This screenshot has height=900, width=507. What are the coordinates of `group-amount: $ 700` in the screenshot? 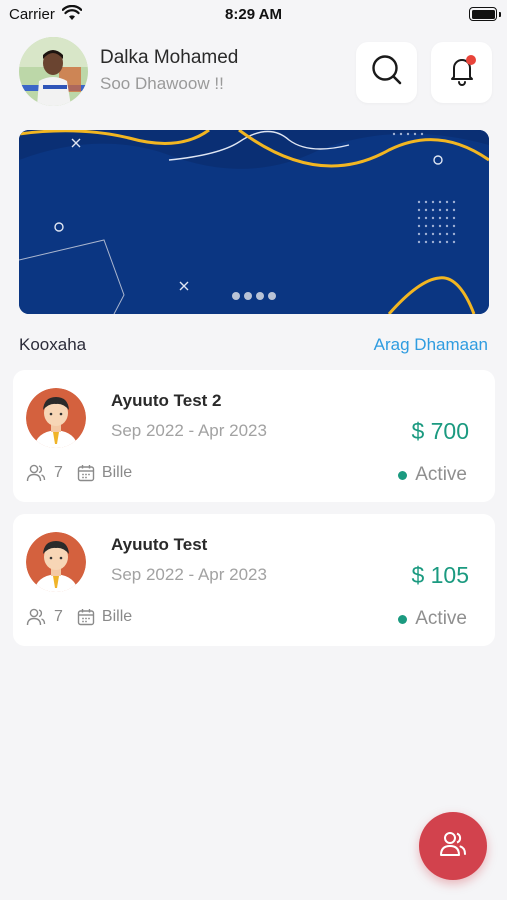 It's located at (440, 431).